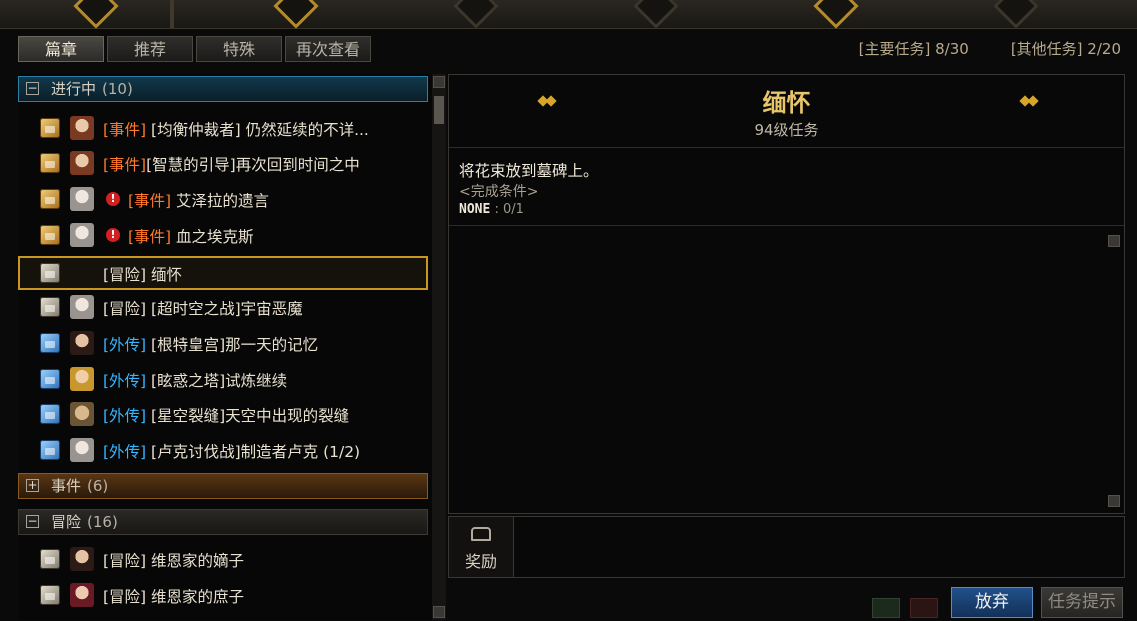 This screenshot has height=621, width=1137. Describe the element at coordinates (223, 273) in the screenshot. I see `quest-row-selected: [冒险] 缅怀` at that location.